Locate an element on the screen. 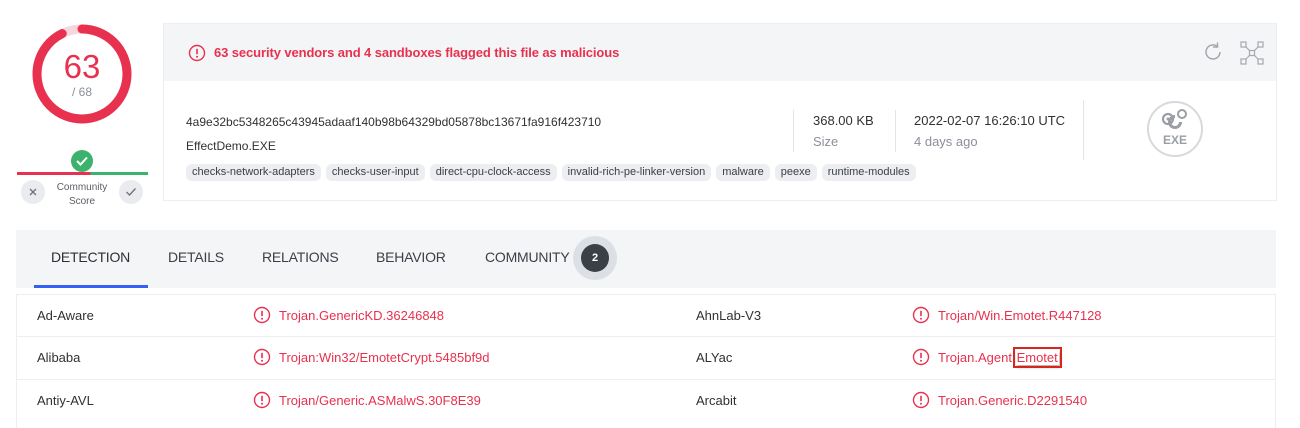  vendor-name: AhnLab-V3 is located at coordinates (729, 315).